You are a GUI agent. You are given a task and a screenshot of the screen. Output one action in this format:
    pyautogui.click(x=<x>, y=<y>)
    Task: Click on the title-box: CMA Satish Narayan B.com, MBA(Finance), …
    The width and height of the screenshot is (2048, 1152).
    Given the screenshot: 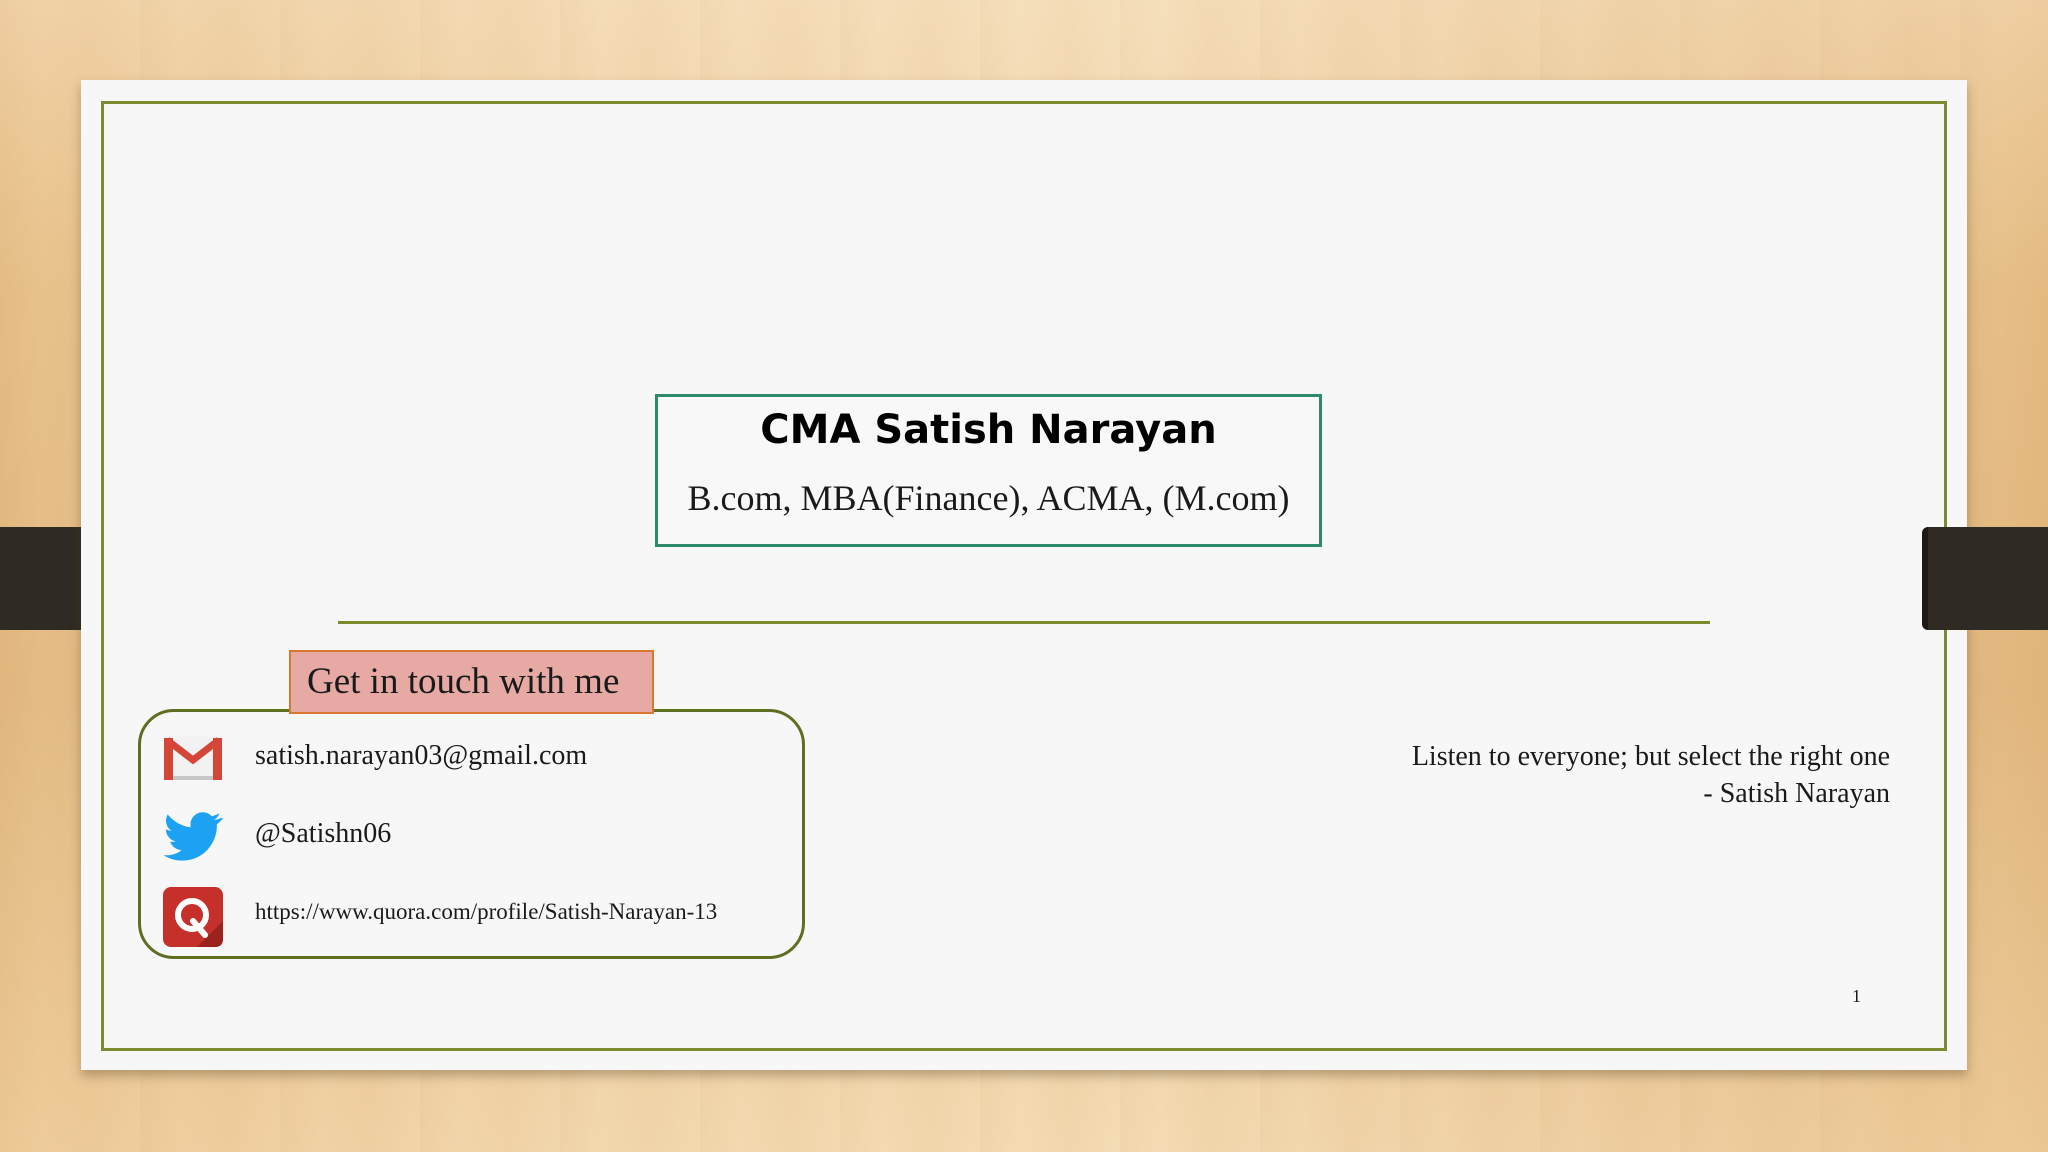 What is the action you would take?
    pyautogui.click(x=988, y=470)
    